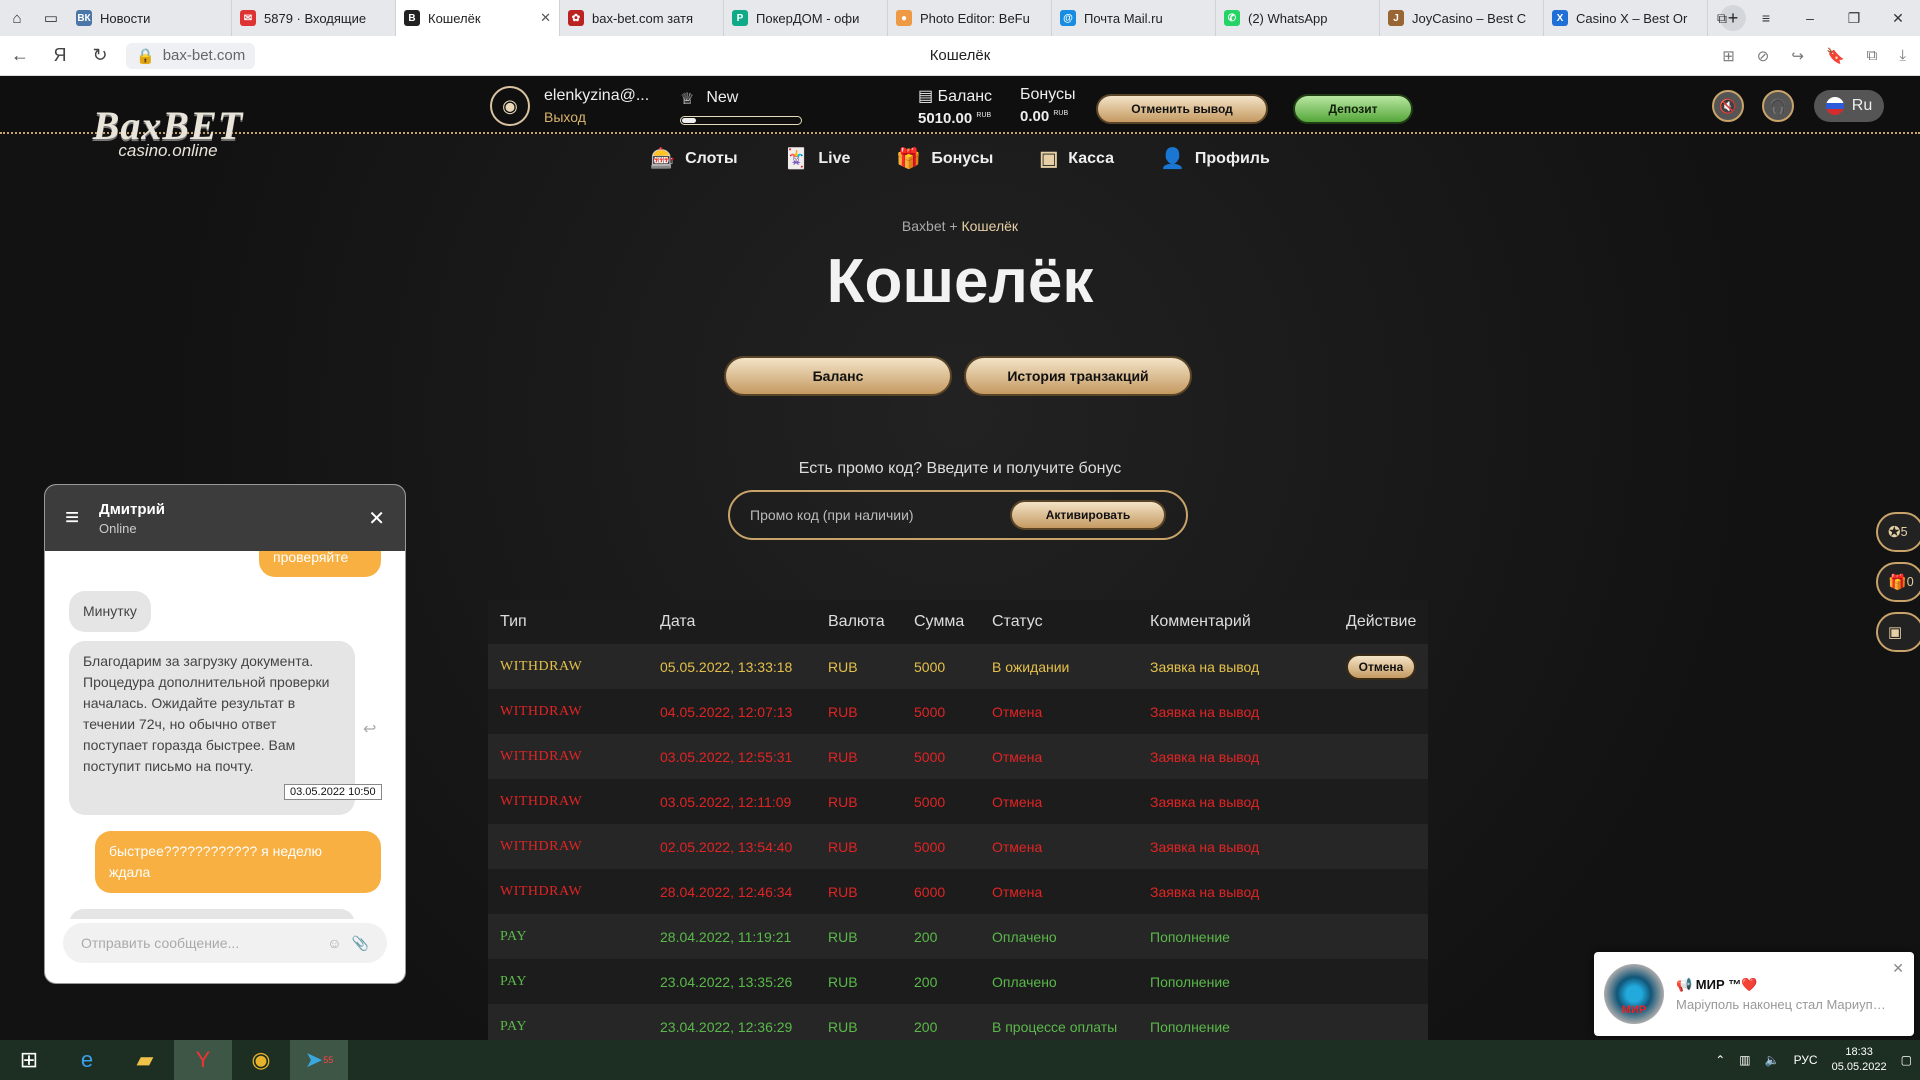  Describe the element at coordinates (596, 117) in the screenshot. I see `logout-link: Выход` at that location.